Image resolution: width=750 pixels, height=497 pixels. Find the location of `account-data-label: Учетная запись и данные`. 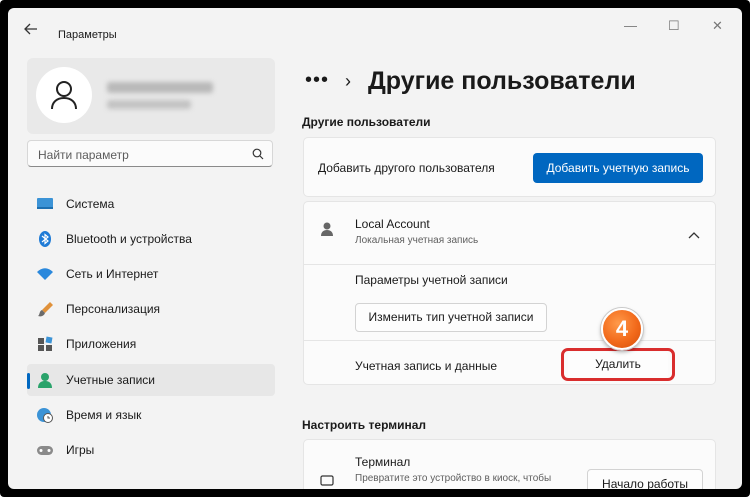

account-data-label: Учетная запись и данные is located at coordinates (426, 366).